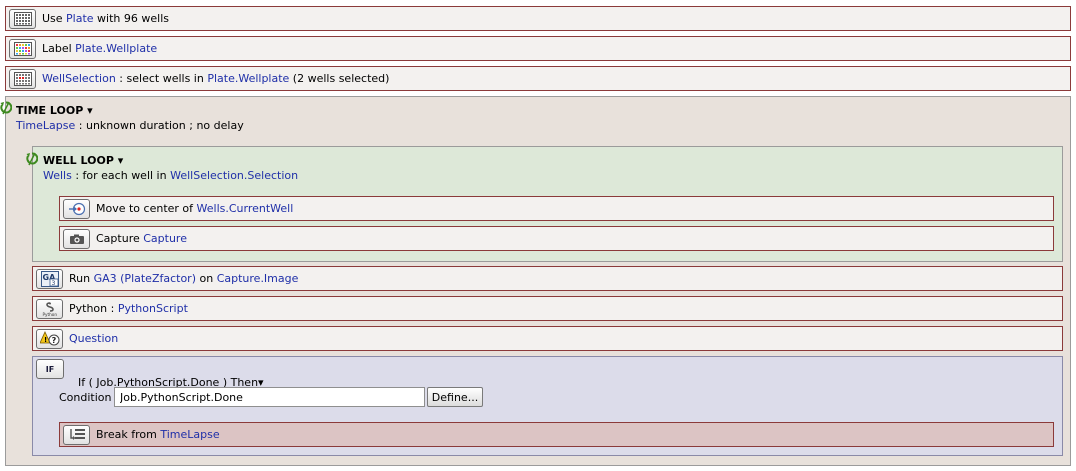  I want to click on question-icon: !?, so click(49, 338).